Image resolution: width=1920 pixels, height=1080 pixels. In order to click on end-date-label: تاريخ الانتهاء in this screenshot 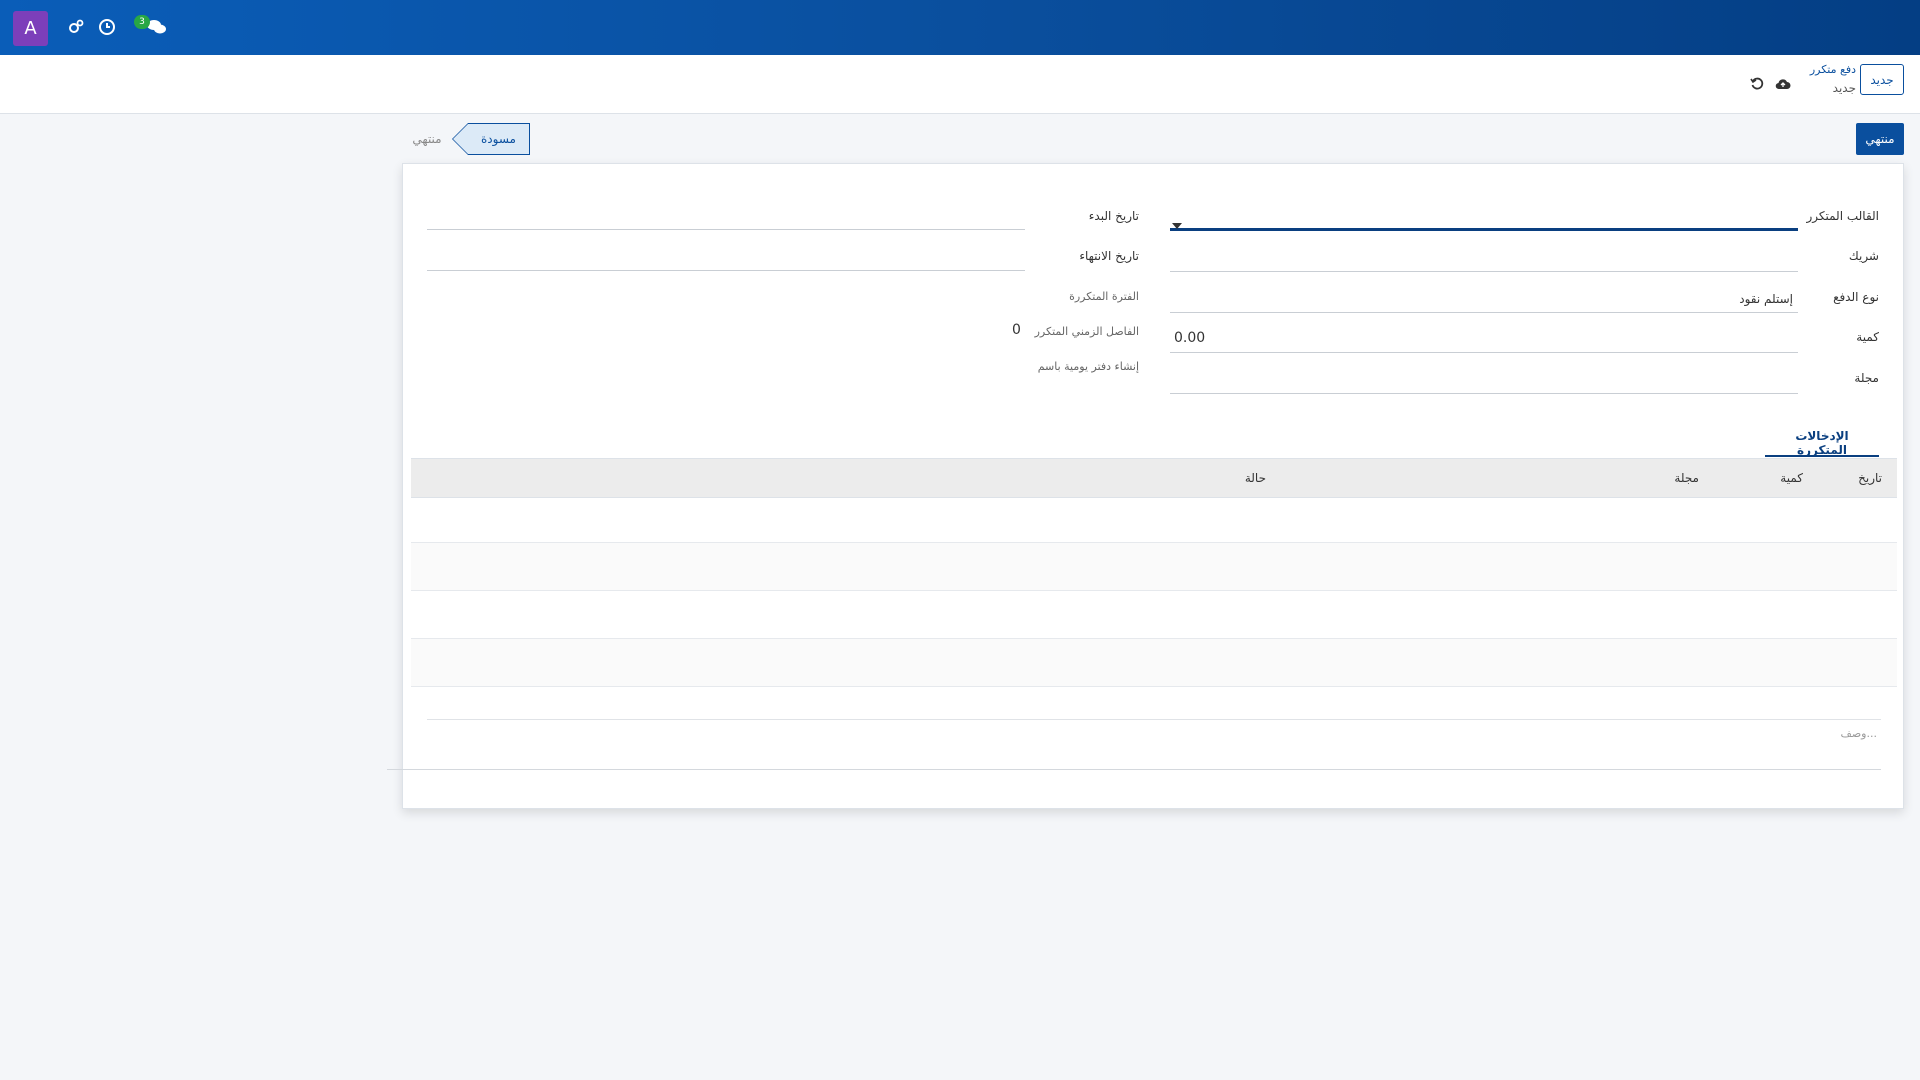, I will do `click(1109, 256)`.